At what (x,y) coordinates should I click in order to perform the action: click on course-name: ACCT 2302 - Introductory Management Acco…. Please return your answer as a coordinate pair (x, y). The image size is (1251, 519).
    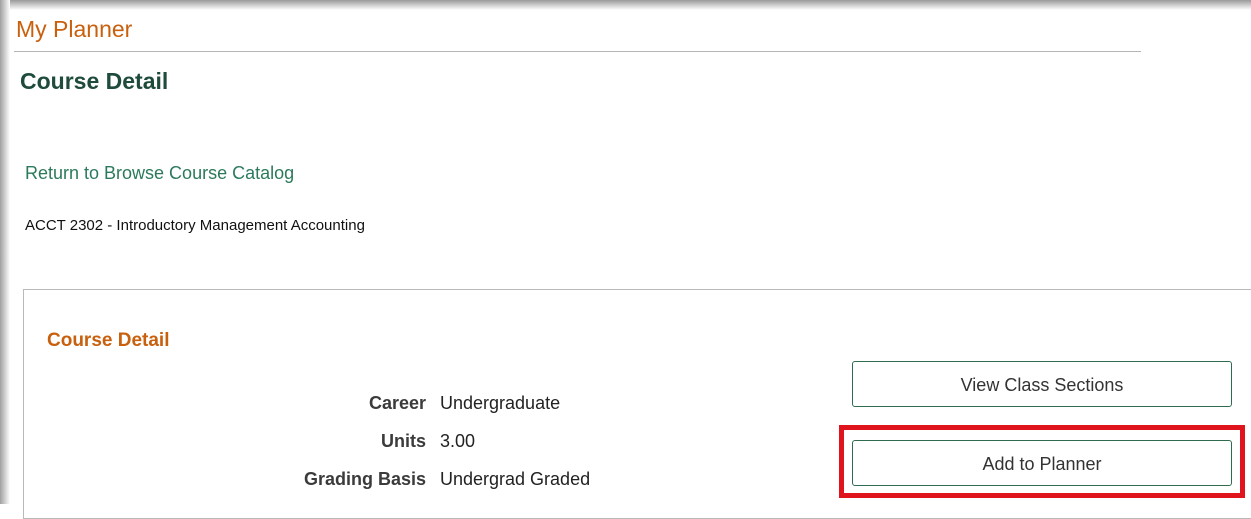
    Looking at the image, I should click on (195, 225).